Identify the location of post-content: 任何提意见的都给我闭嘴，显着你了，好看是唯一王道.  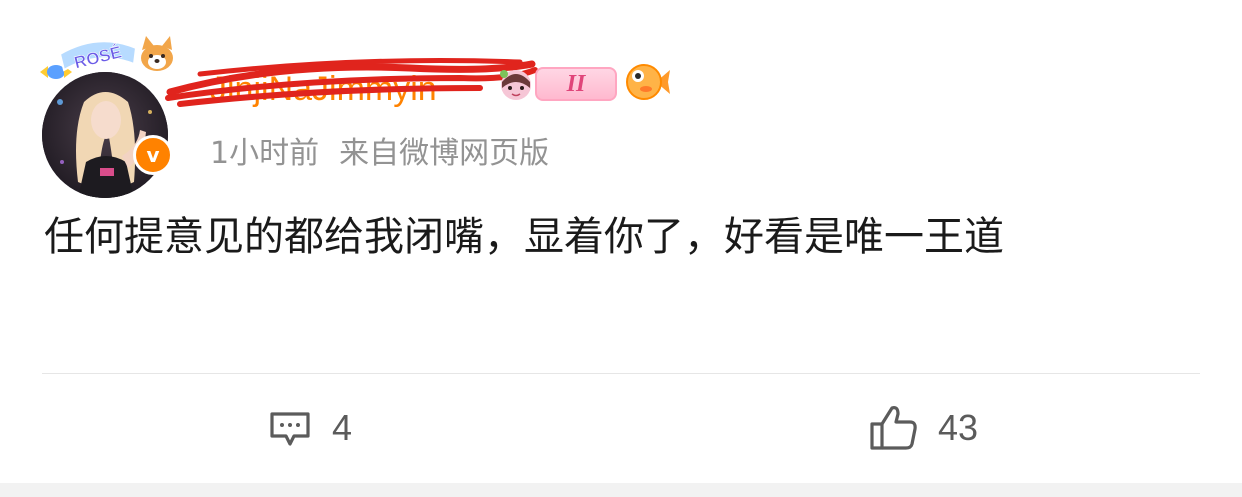
(524, 237).